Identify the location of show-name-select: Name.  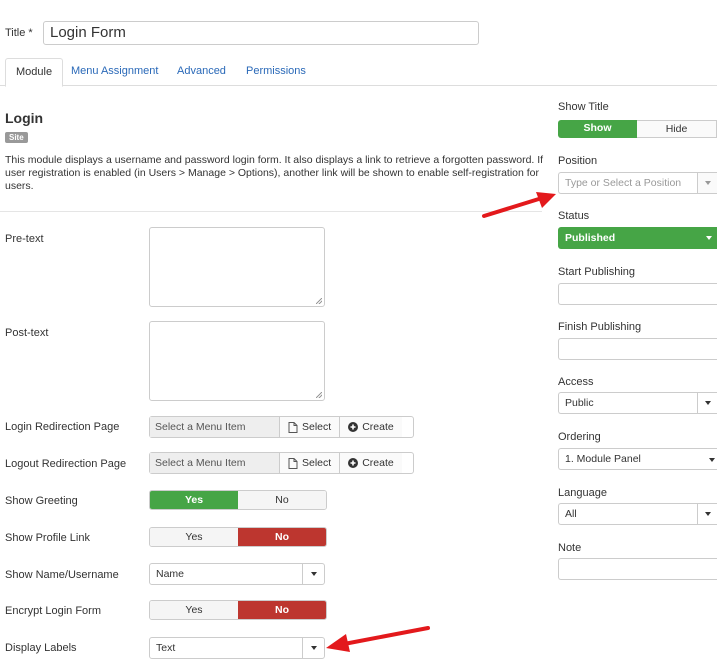
(237, 574).